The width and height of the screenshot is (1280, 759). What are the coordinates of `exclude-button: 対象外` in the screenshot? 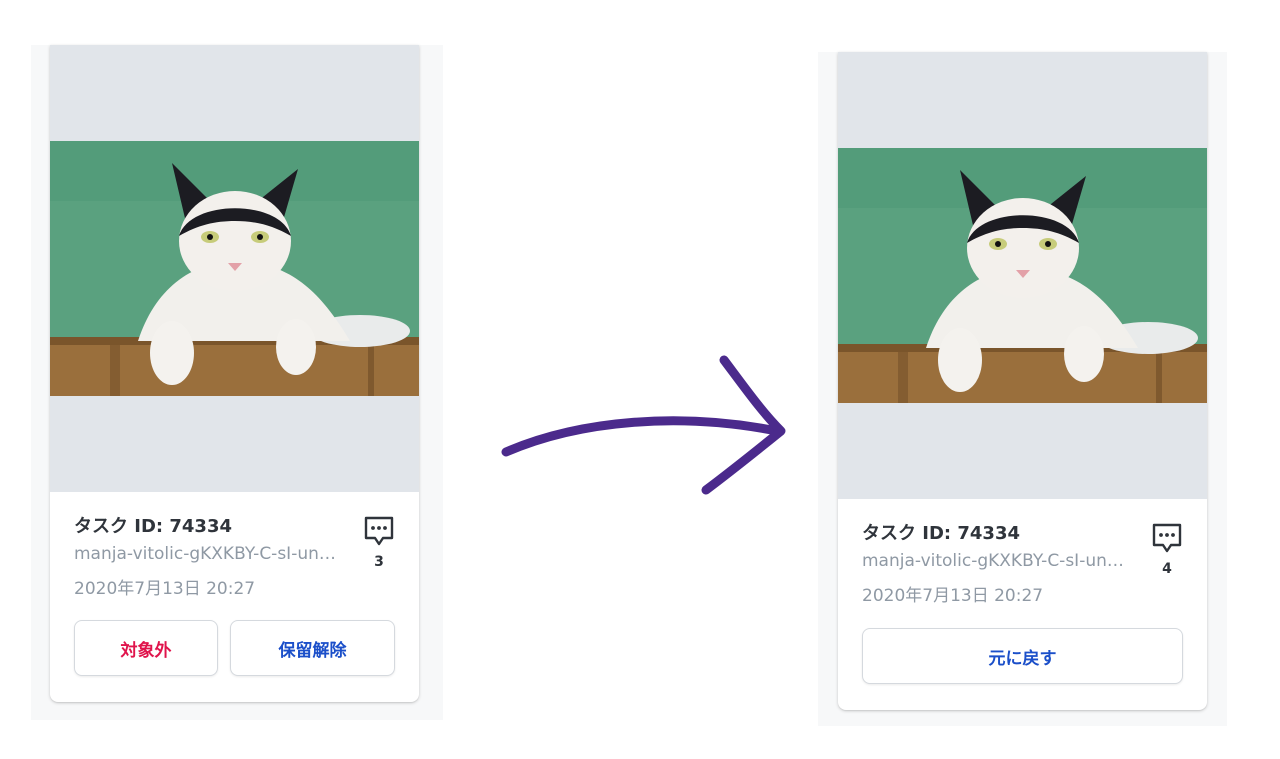 It's located at (146, 648).